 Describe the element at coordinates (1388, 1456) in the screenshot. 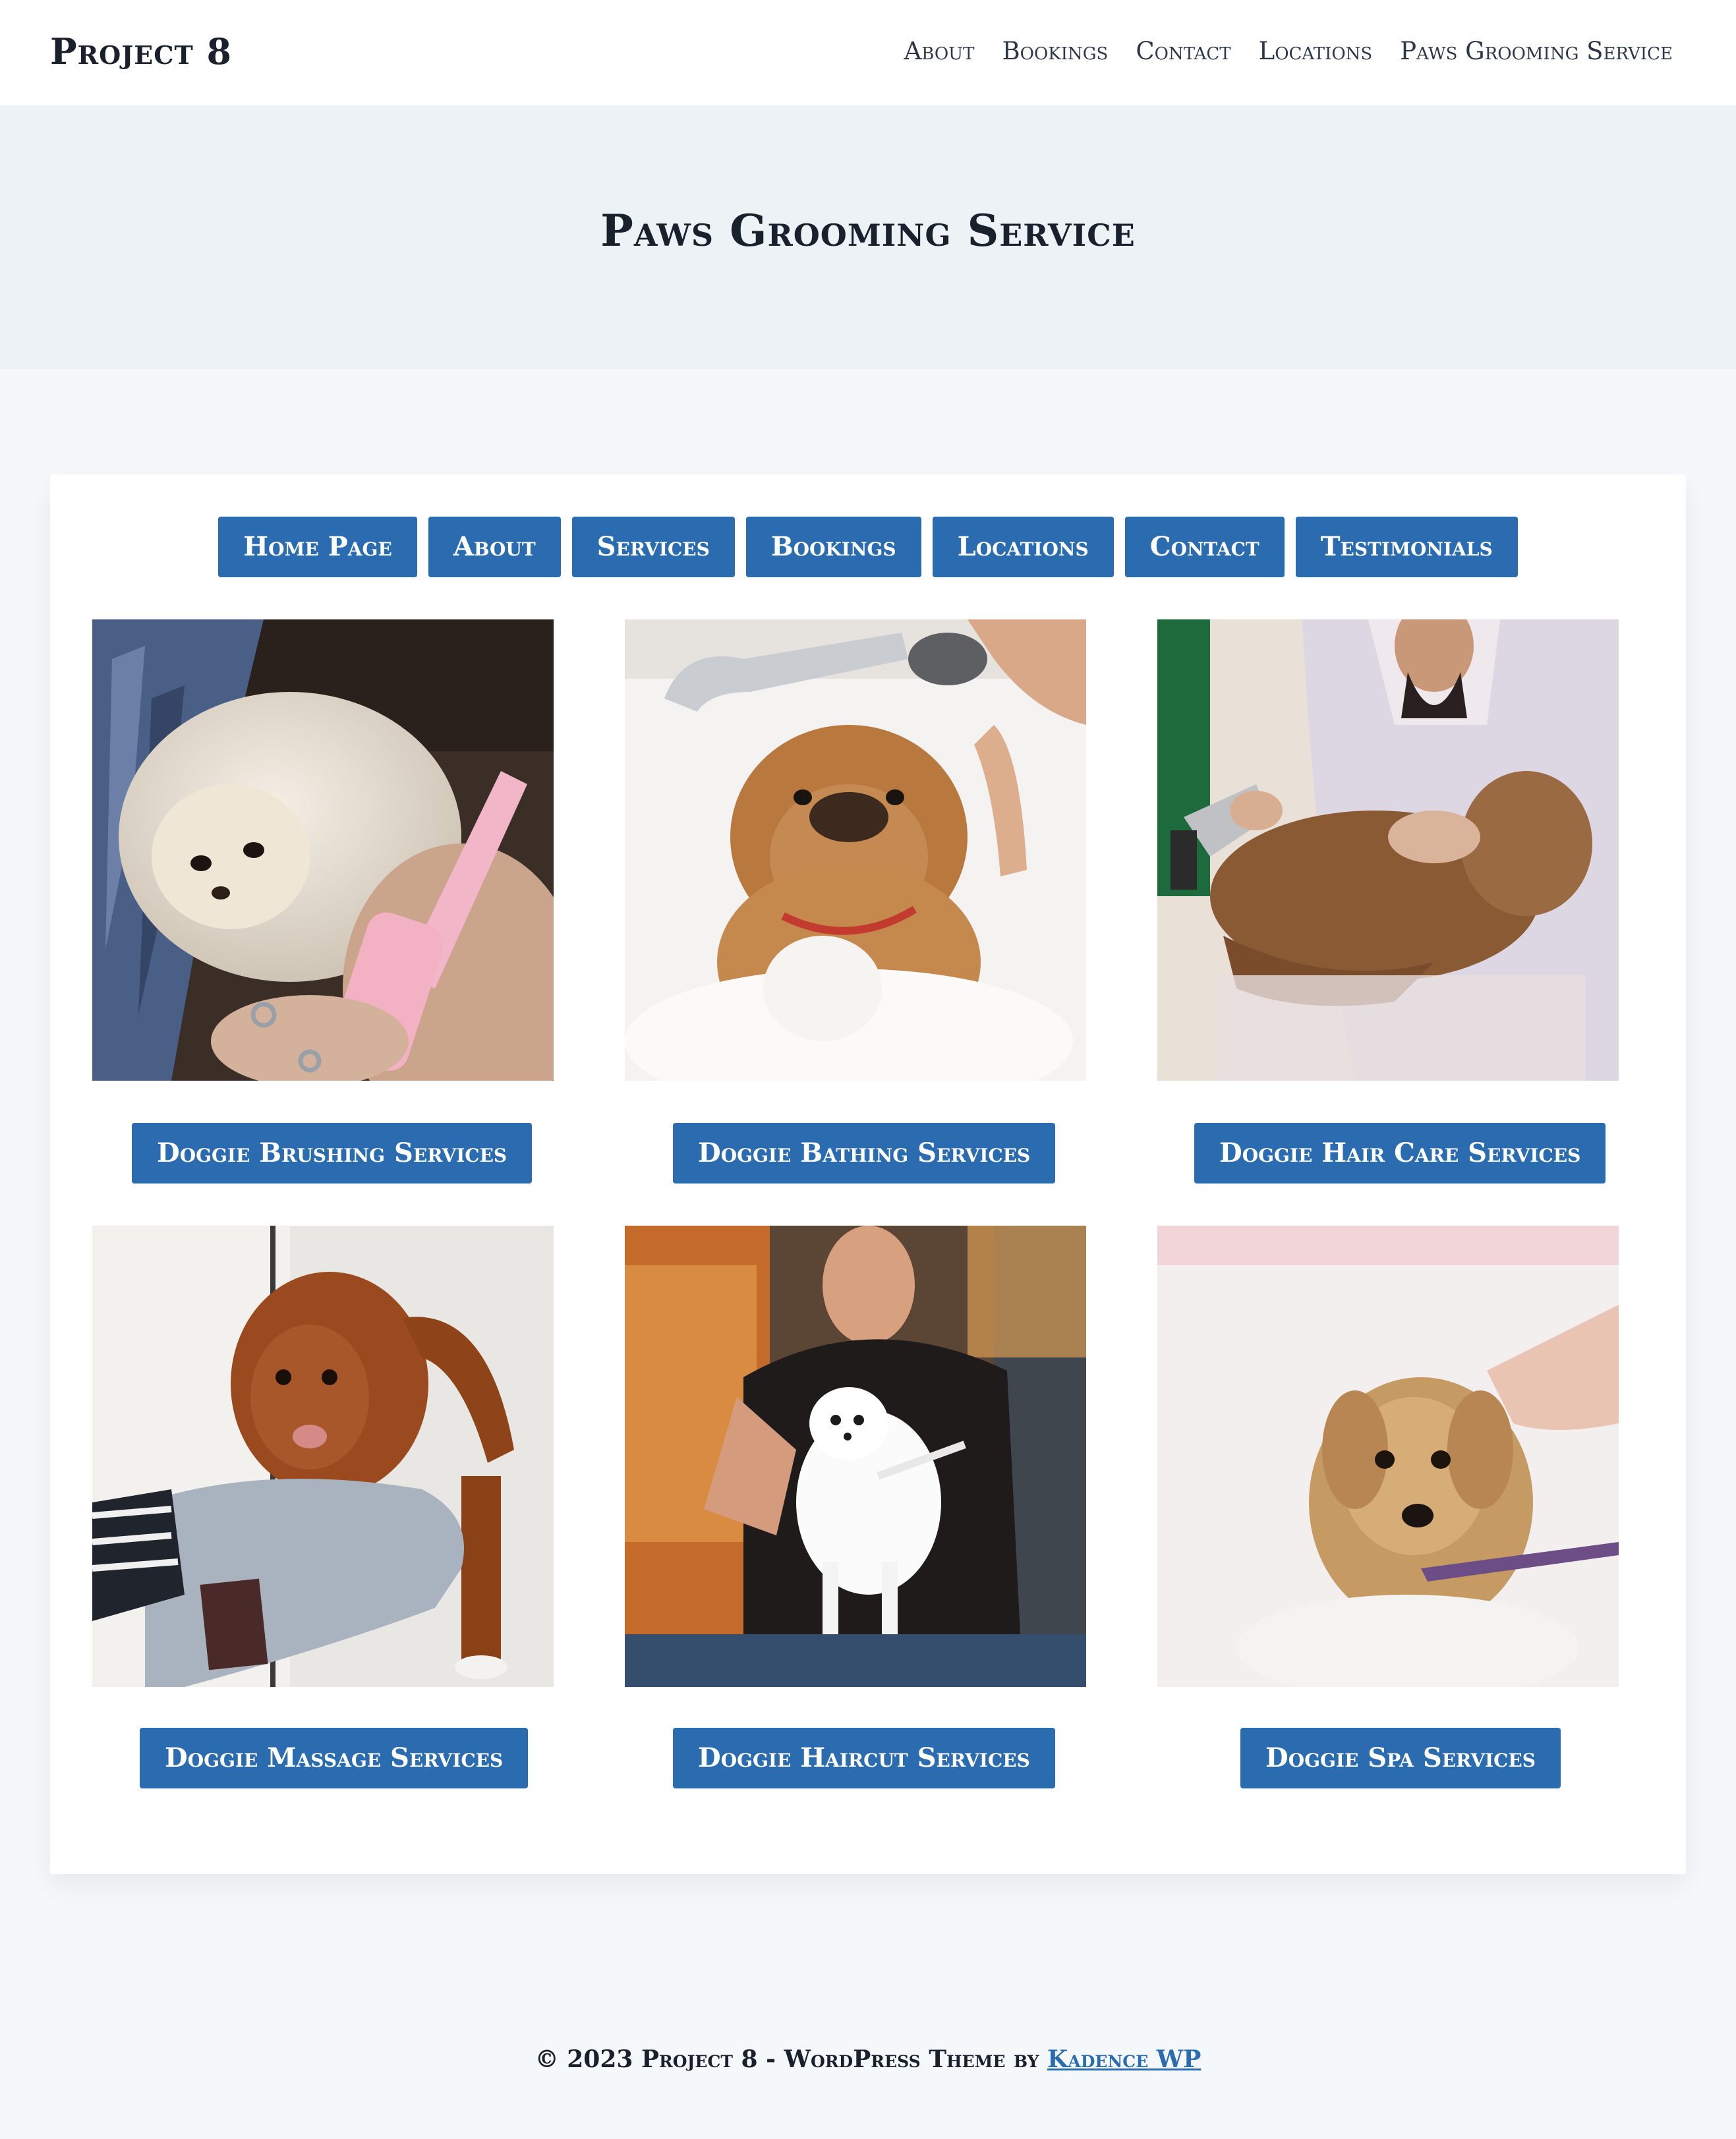

I see `dog-spa-photo` at that location.